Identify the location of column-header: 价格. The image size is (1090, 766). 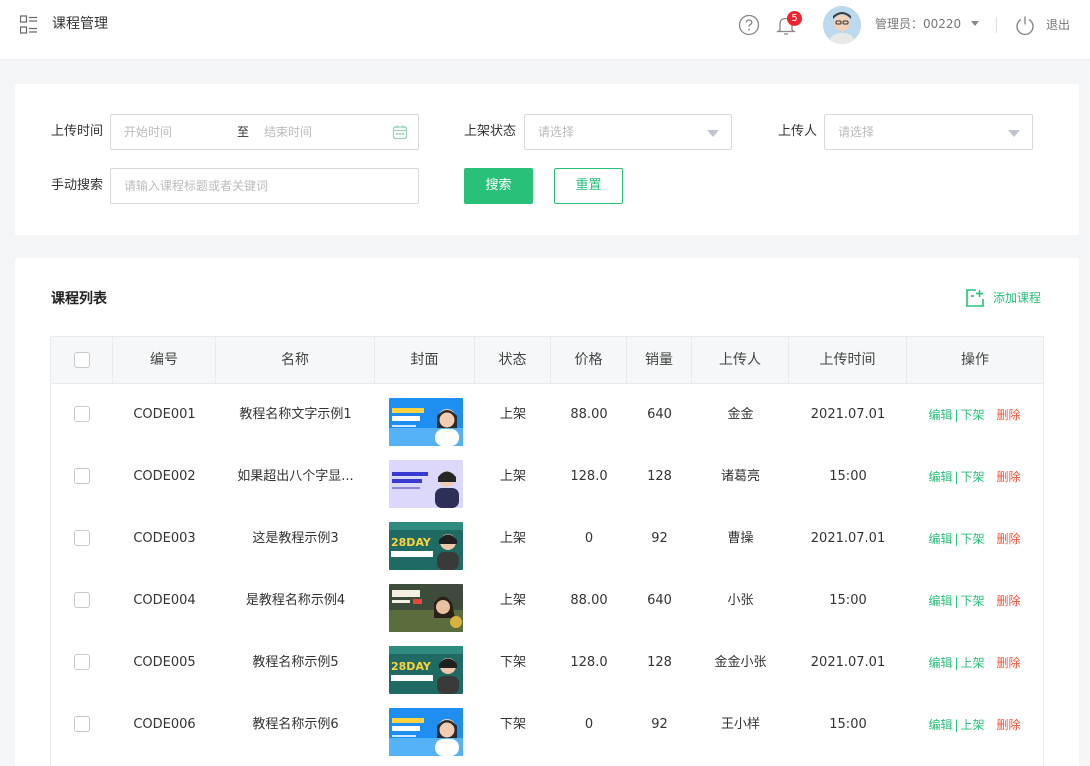
(589, 360).